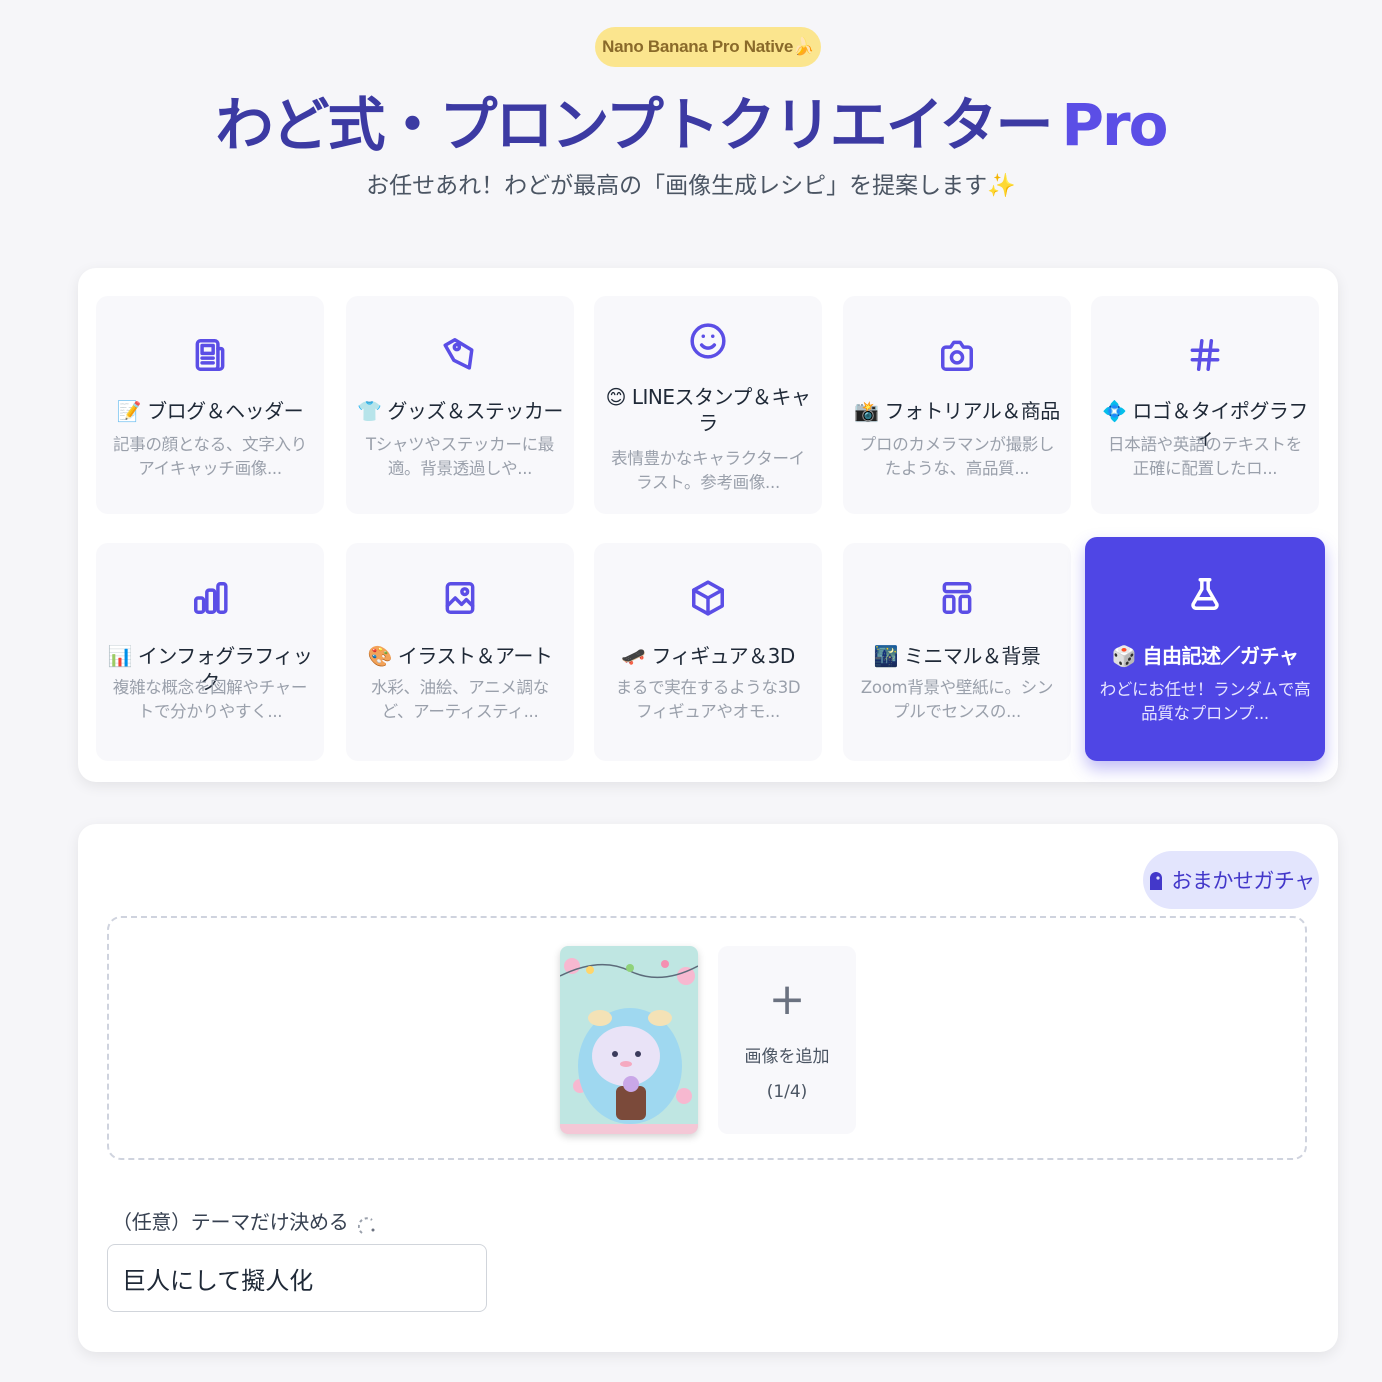 The width and height of the screenshot is (1382, 1382). I want to click on omakase-gacha-button: おまかせガチャ, so click(1231, 880).